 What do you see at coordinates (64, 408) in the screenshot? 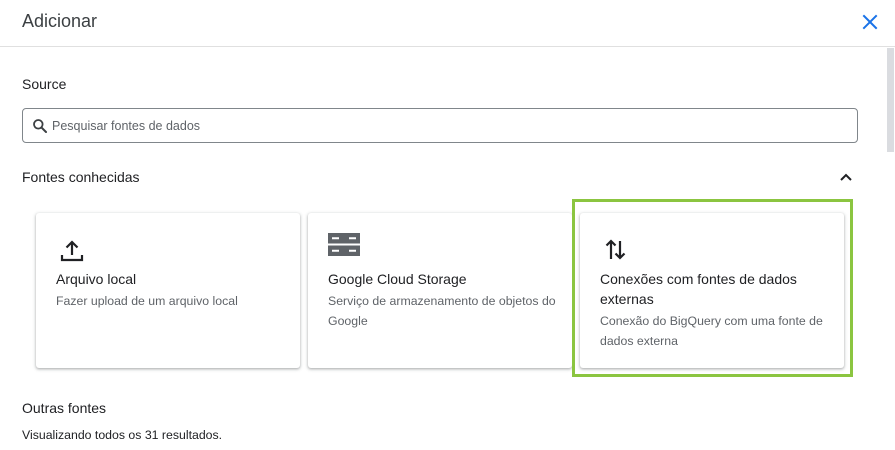
I see `other-sources-heading: Outras fontes` at bounding box center [64, 408].